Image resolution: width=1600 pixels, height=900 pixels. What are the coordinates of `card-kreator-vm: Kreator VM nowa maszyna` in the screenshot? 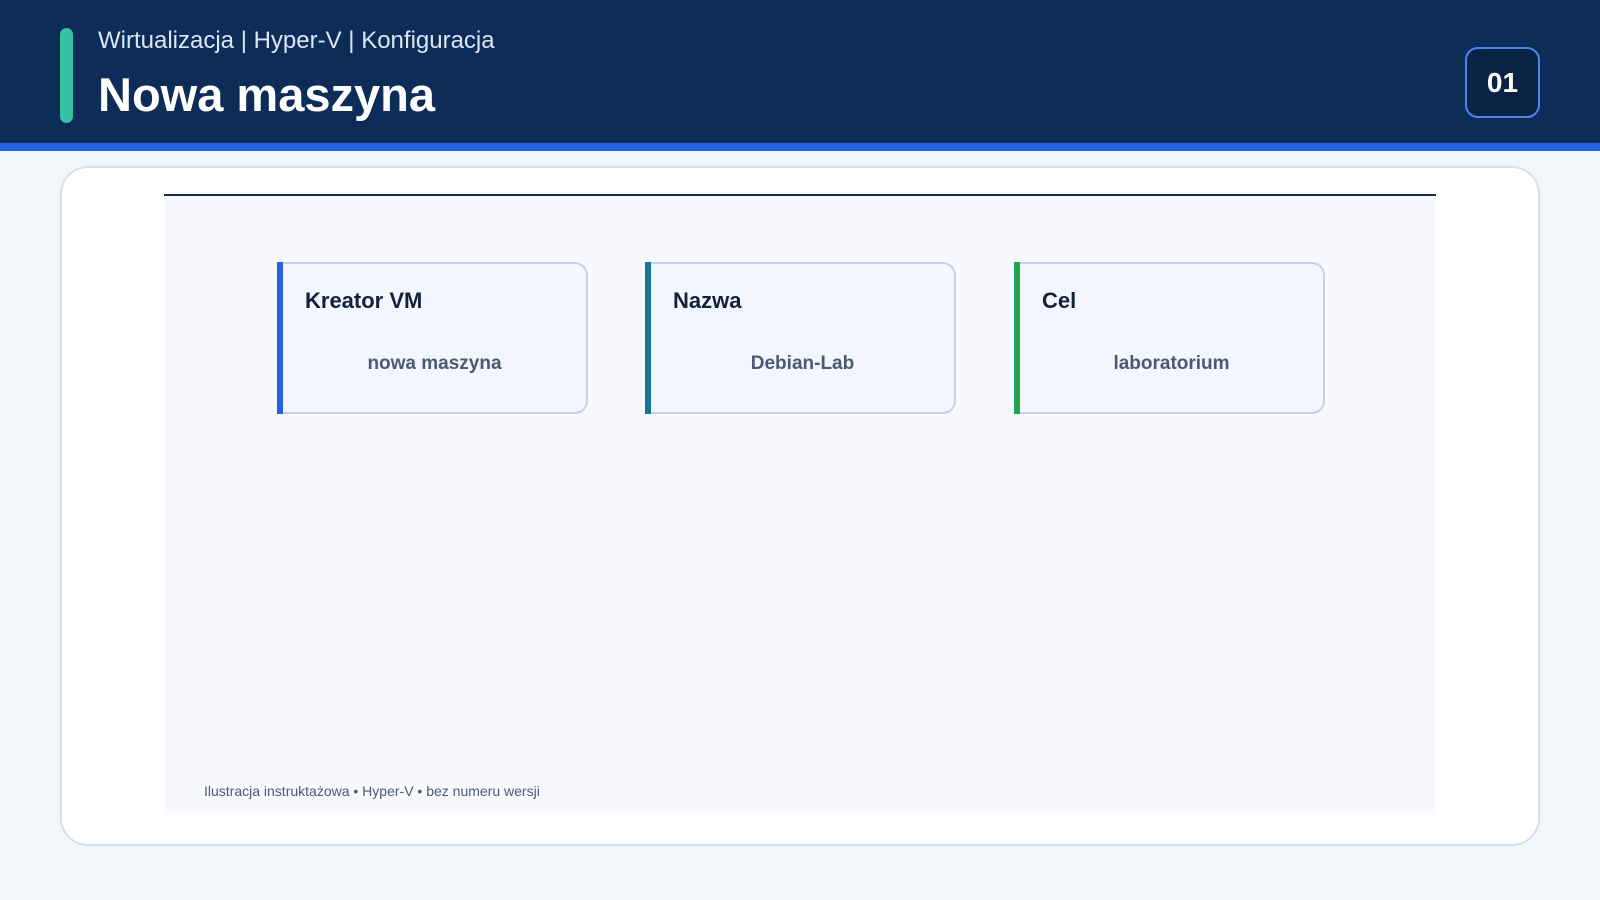 It's located at (432, 338).